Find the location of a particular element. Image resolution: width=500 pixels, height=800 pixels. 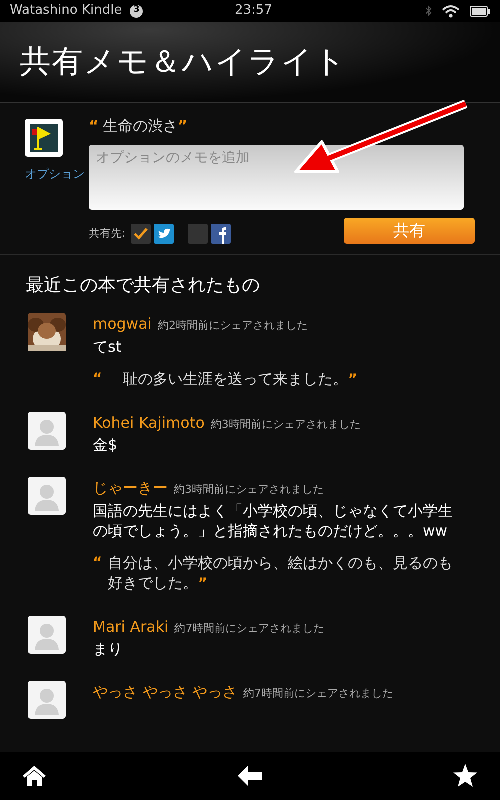

clock: 23:57 is located at coordinates (253, 11).